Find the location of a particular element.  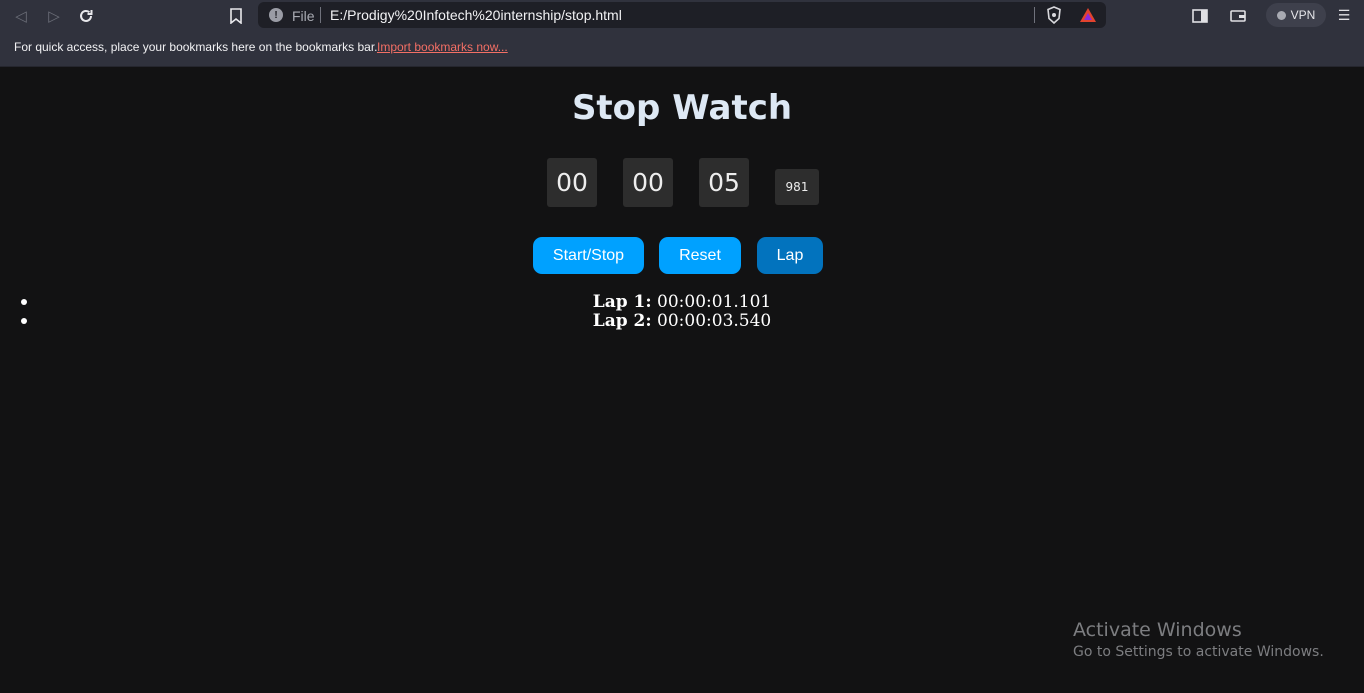

site-info-icon: ! is located at coordinates (276, 15).